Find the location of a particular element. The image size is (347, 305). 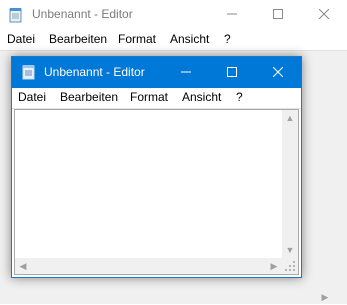

scroll-up-arrow-icon: ▲ is located at coordinates (290, 118).